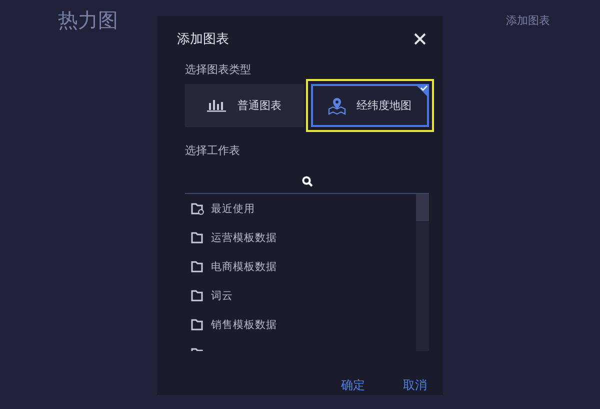  Describe the element at coordinates (217, 105) in the screenshot. I see `bar-chart-icon` at that location.